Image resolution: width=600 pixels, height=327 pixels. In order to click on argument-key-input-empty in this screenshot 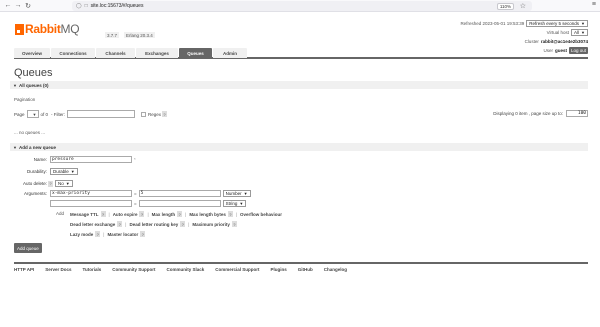, I will do `click(91, 203)`.